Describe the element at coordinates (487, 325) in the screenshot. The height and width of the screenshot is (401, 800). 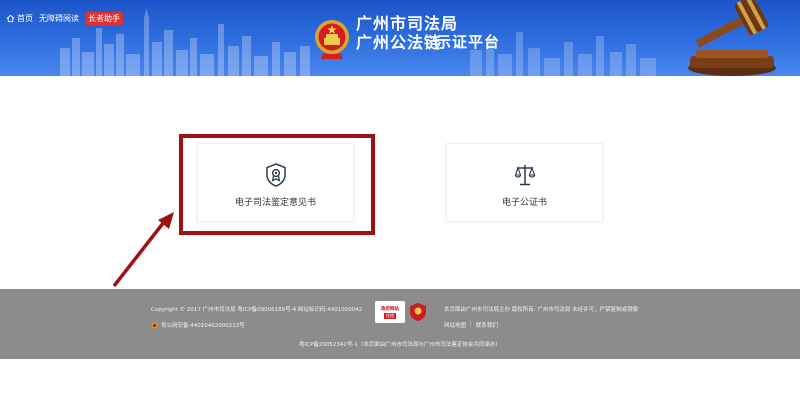
I see `contact-us-link: 联系我们` at that location.